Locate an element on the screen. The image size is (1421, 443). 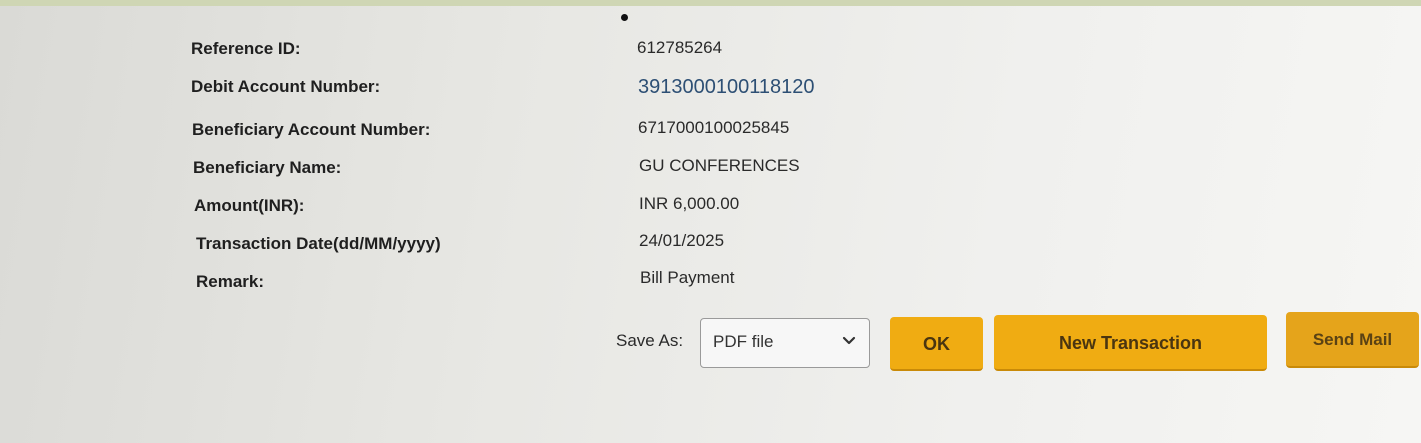
send-mail-button: Send Mail is located at coordinates (1352, 340).